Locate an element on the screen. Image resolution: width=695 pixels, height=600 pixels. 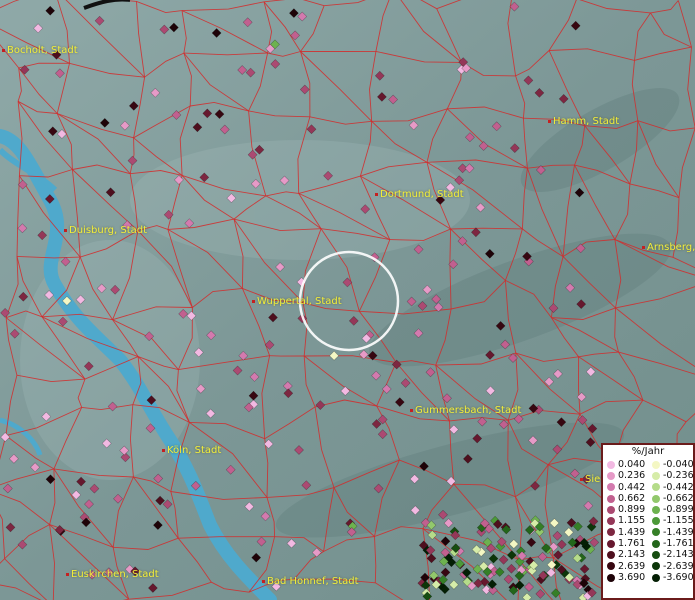
legend-row: 2.143 -2.143 is located at coordinates (648, 555).